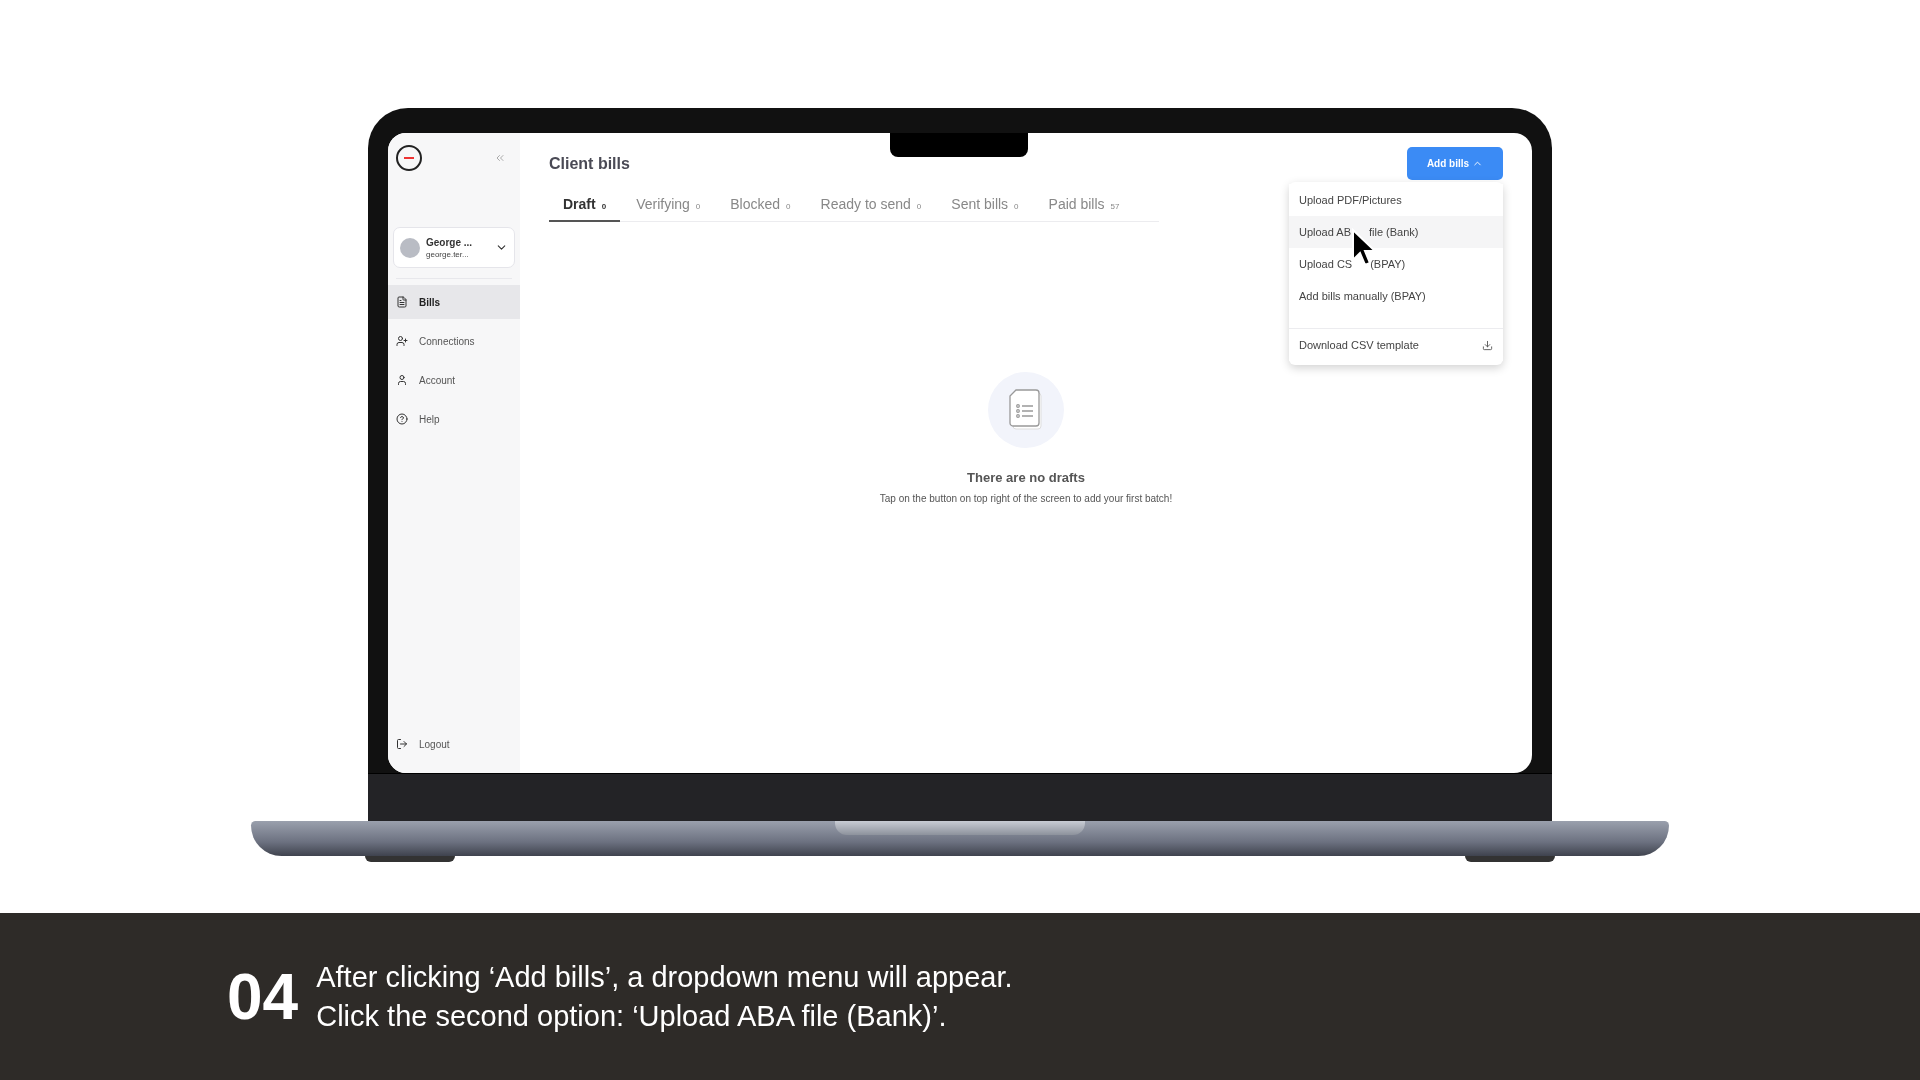  Describe the element at coordinates (871, 205) in the screenshot. I see `tab: Ready to send 0` at that location.